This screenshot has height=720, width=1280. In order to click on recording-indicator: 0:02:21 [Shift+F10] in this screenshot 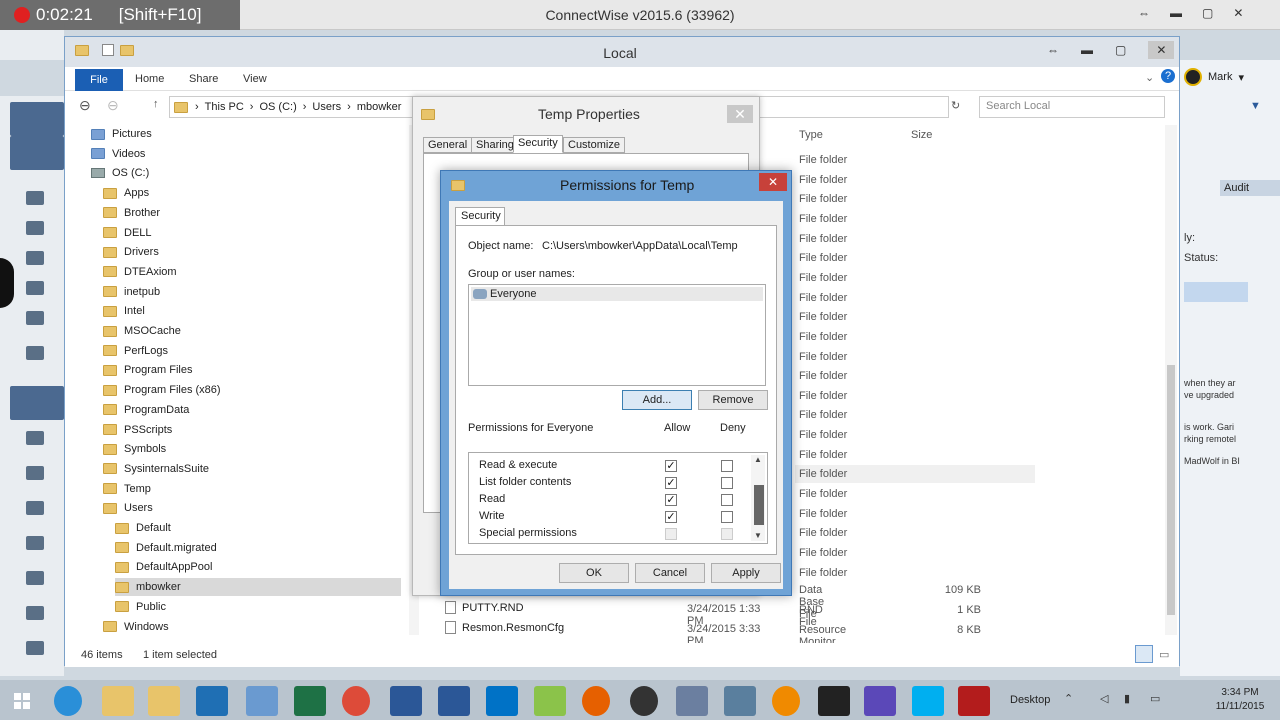, I will do `click(120, 15)`.